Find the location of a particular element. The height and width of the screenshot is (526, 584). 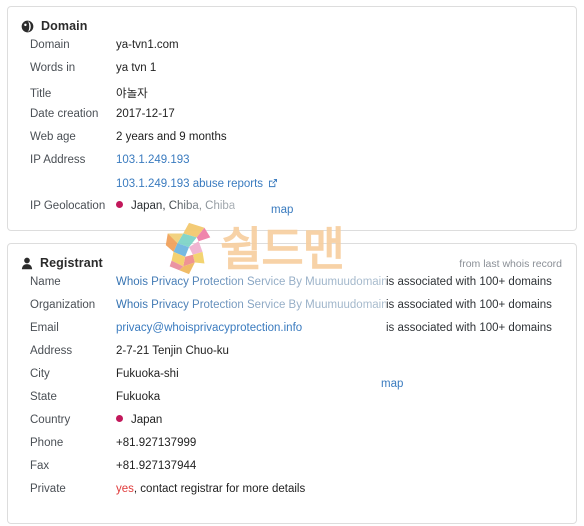

row-label-country: Country is located at coordinates (50, 420).